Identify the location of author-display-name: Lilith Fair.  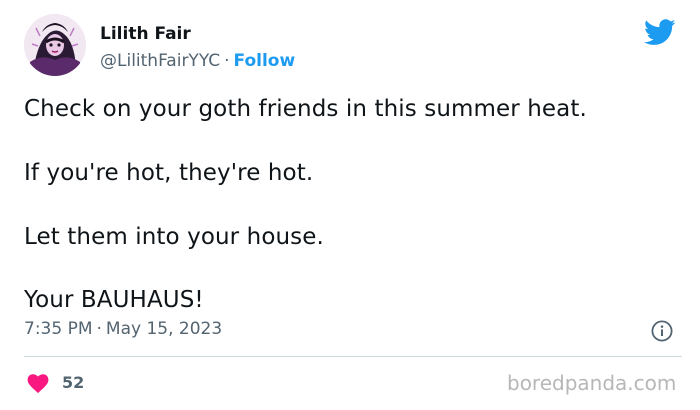
(145, 34).